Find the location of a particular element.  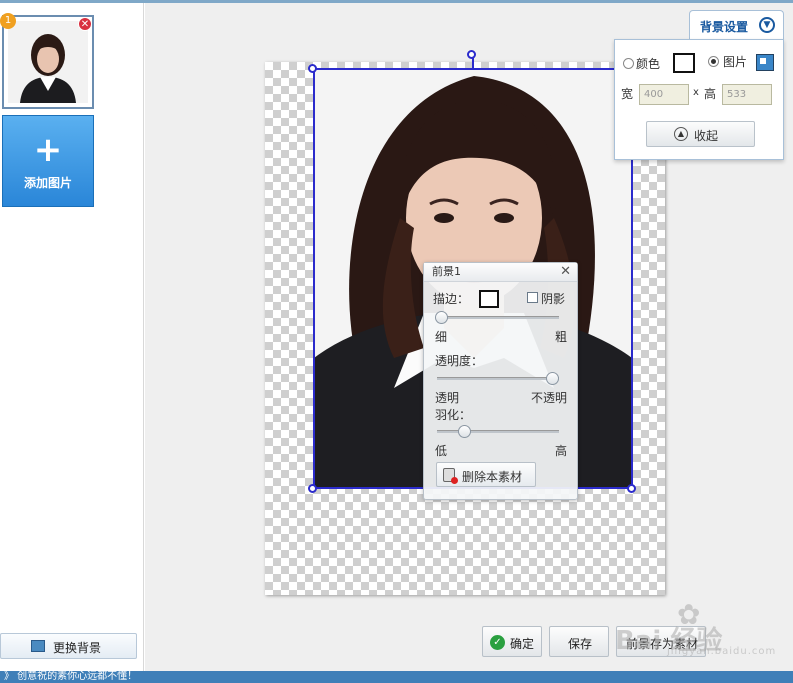

thumbnail-index-badge: 1 is located at coordinates (8, 21).